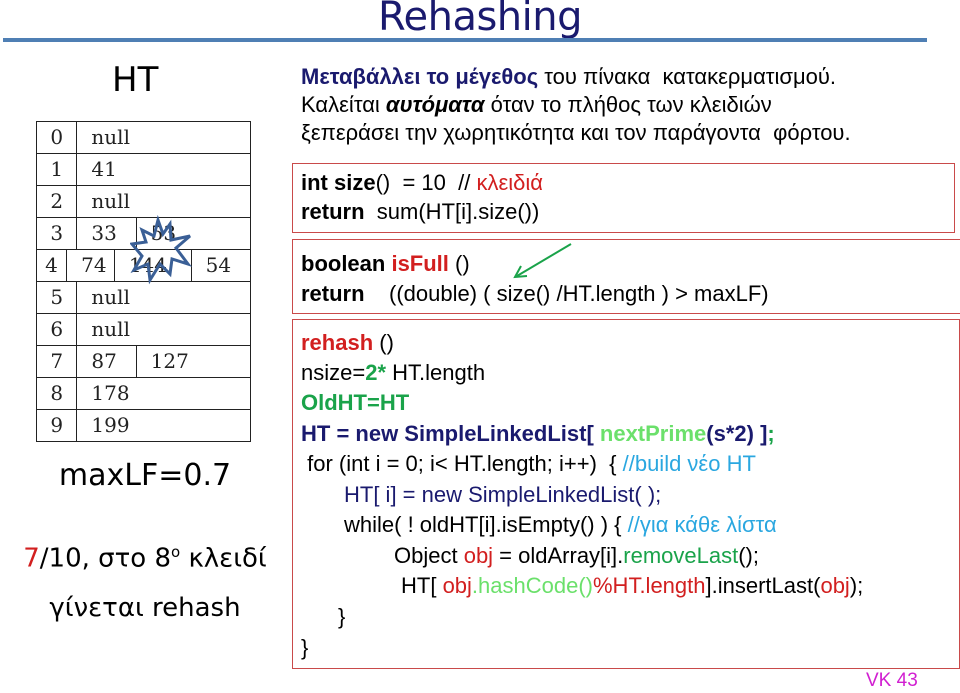  Describe the element at coordinates (566, 293) in the screenshot. I see `isfull-return-expr: ((double) ( size() /HT.length ) > maxLF)` at that location.